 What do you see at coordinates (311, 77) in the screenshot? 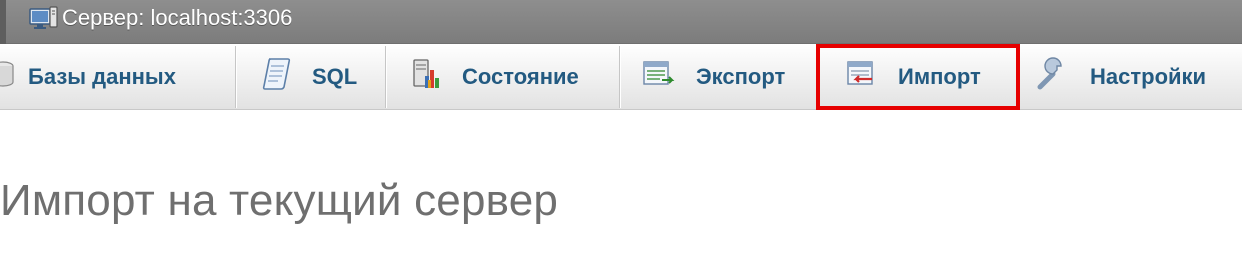
I see `tab-sql: SQL` at bounding box center [311, 77].